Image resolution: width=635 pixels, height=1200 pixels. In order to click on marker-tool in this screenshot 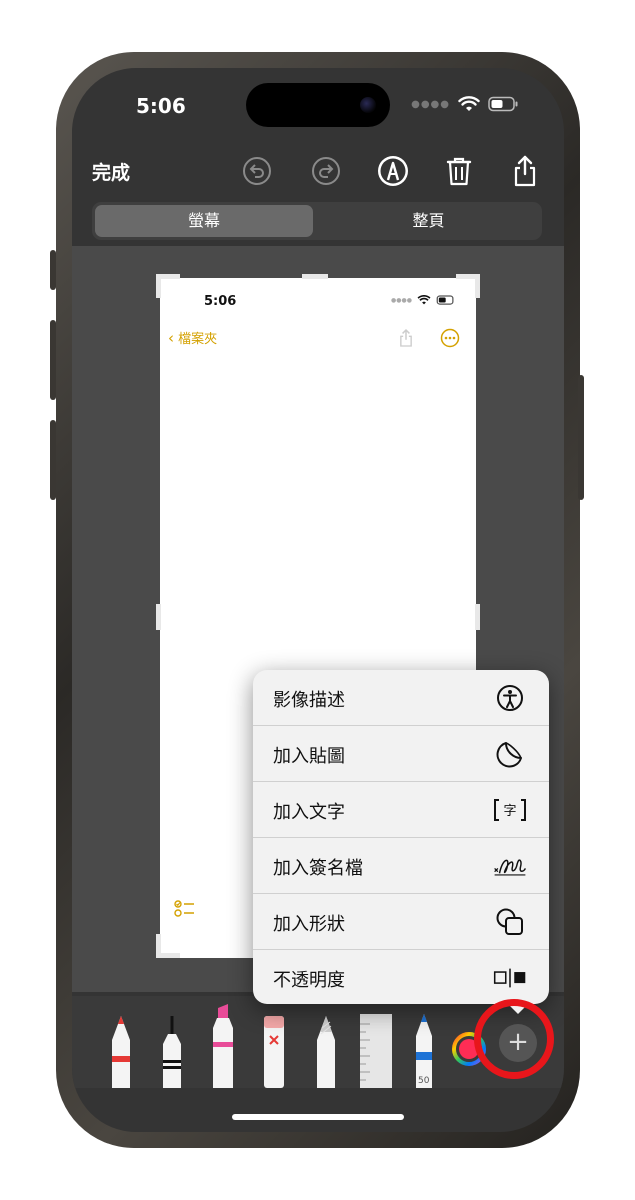, I will do `click(223, 1045)`.